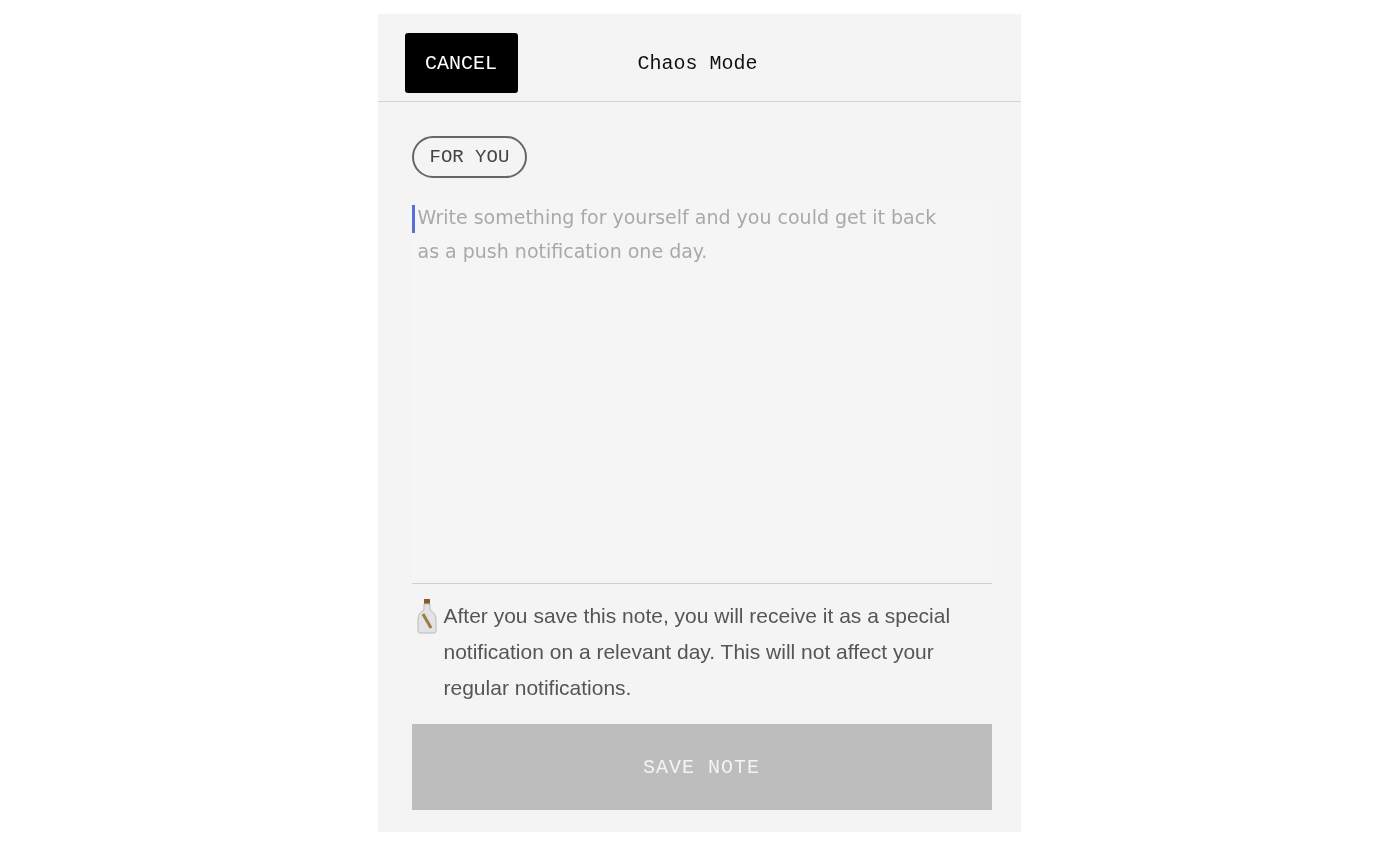 The image size is (1400, 845). I want to click on cancel-button: CANCEL, so click(461, 63).